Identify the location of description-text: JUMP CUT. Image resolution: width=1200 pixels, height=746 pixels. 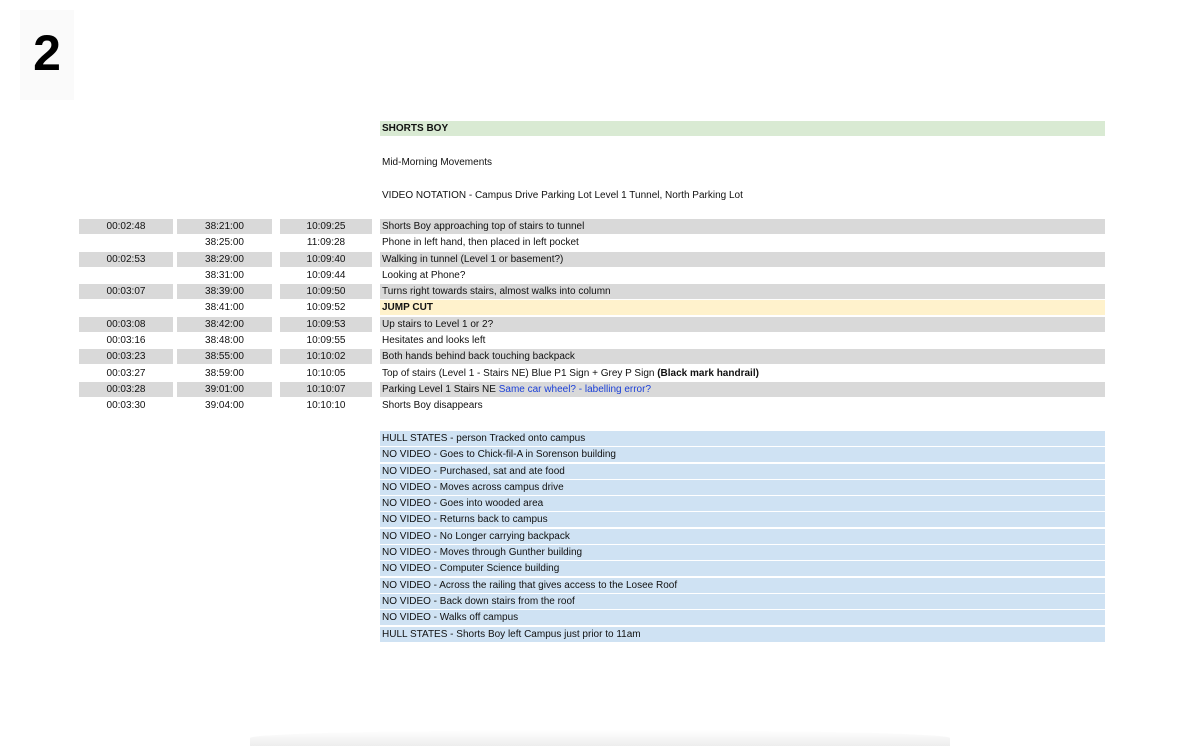
(407, 308).